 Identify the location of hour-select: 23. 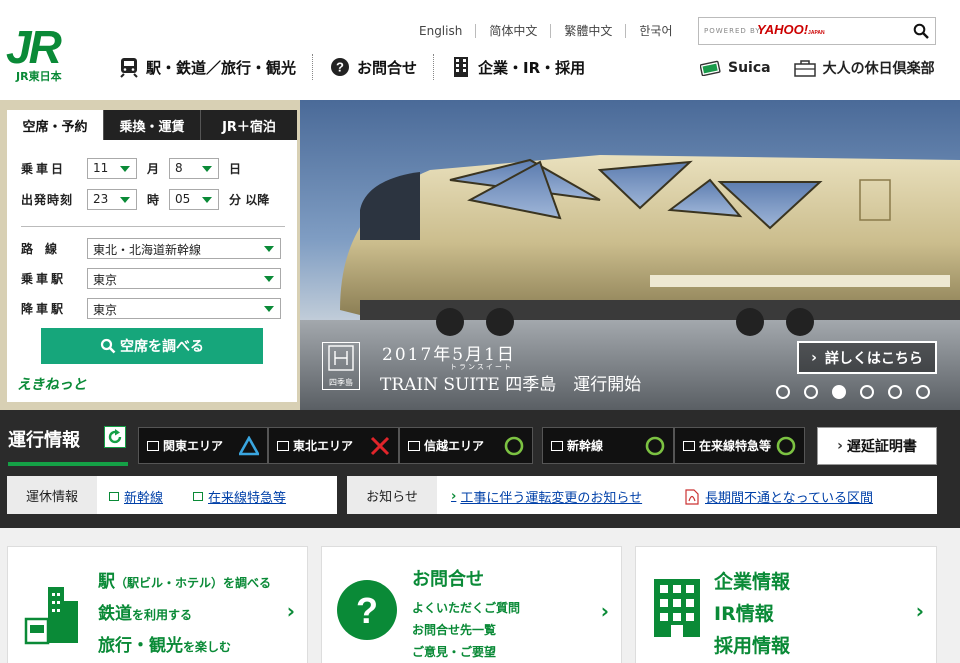
(112, 199).